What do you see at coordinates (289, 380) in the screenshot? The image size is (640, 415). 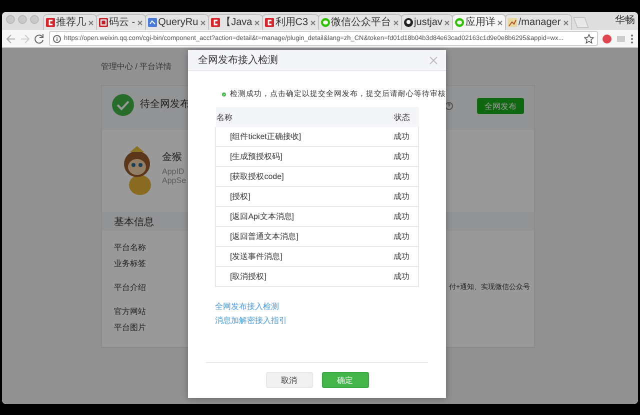 I see `cancel-button: 取消` at bounding box center [289, 380].